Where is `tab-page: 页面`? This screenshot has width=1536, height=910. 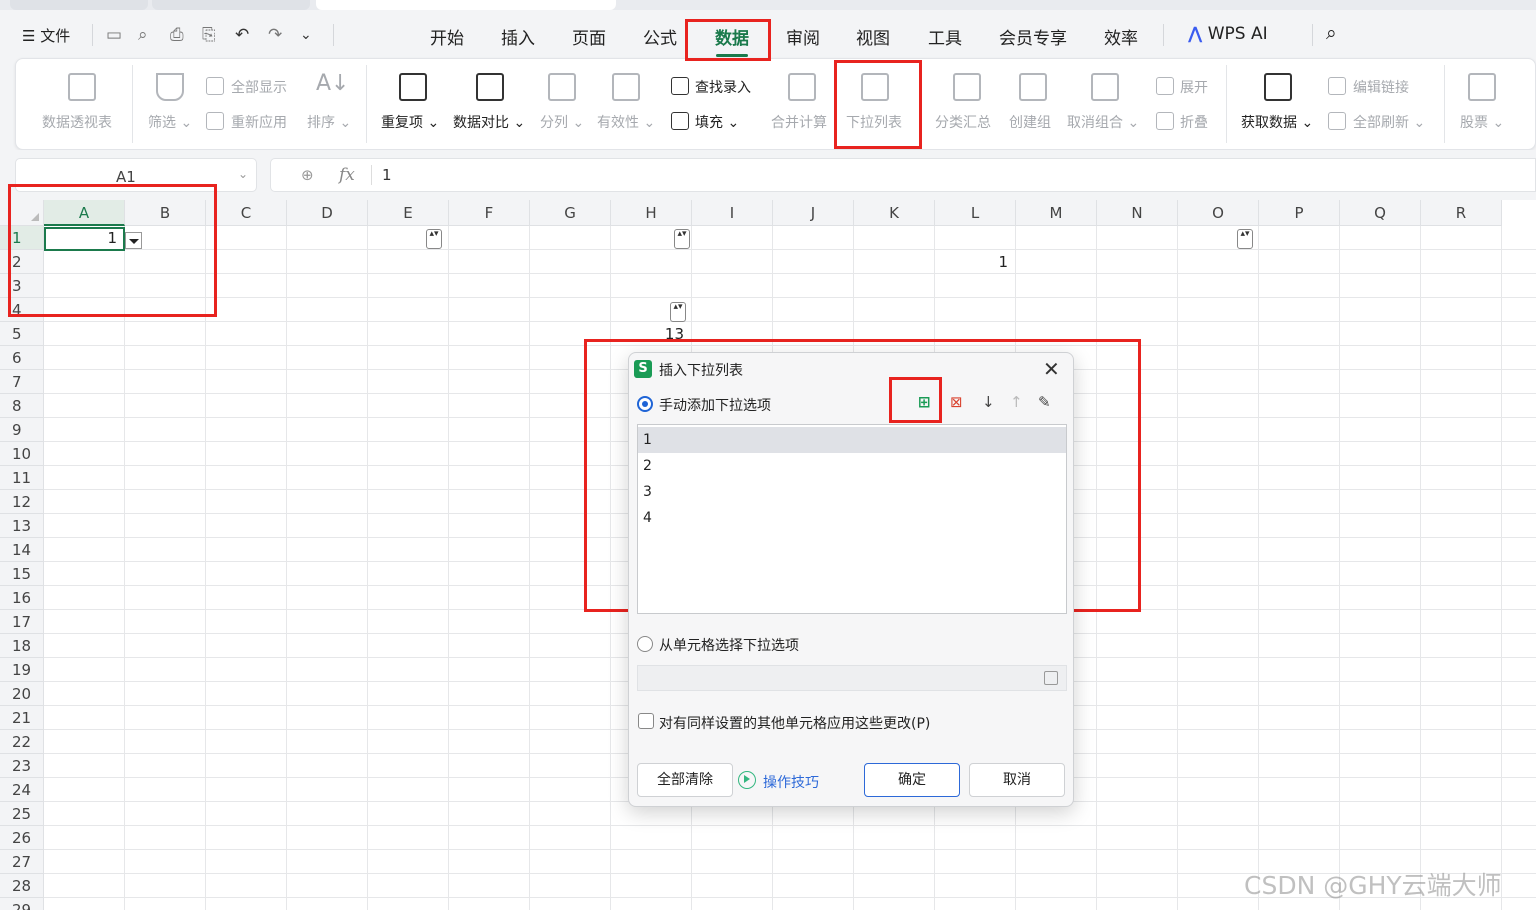
tab-page: 页面 is located at coordinates (589, 36).